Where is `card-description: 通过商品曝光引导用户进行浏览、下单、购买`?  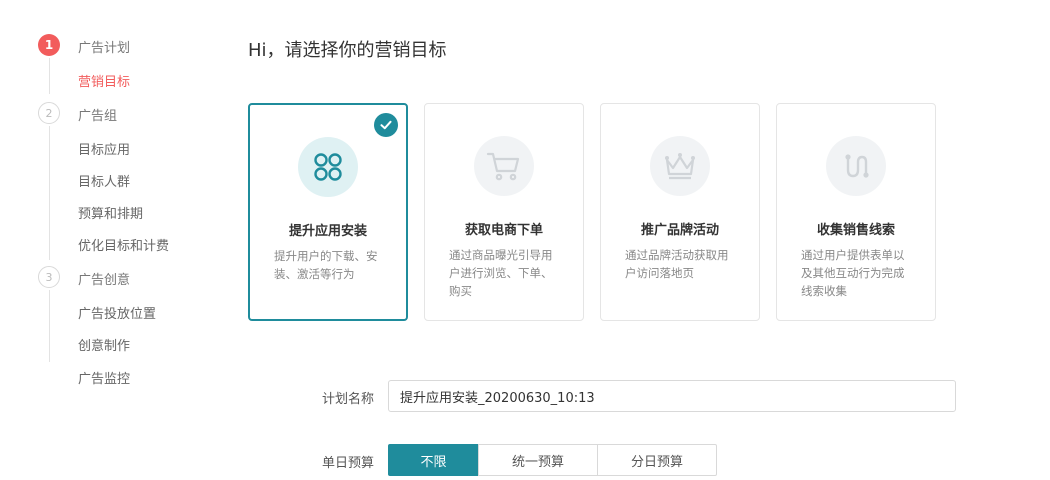 card-description: 通过商品曝光引导用户进行浏览、下单、购买 is located at coordinates (501, 273).